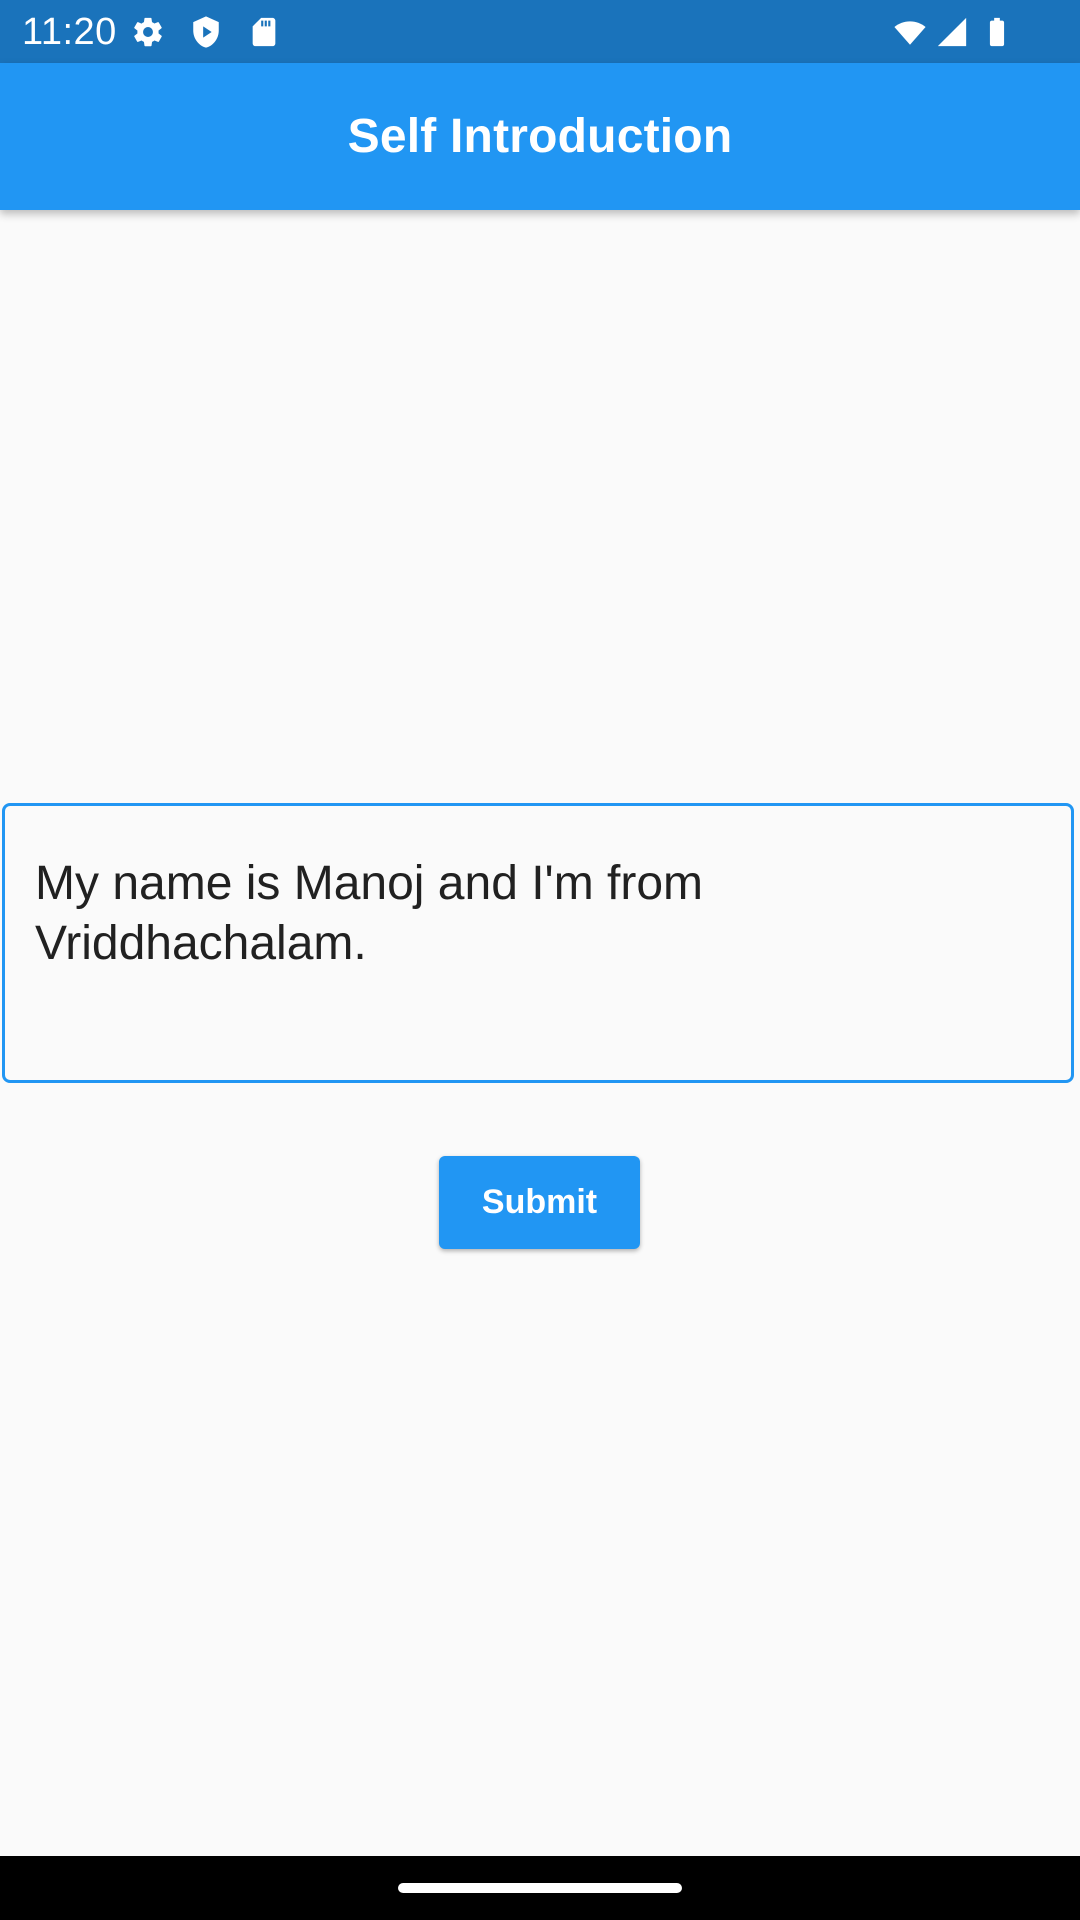  I want to click on status-bar: 11:20, so click(540, 31).